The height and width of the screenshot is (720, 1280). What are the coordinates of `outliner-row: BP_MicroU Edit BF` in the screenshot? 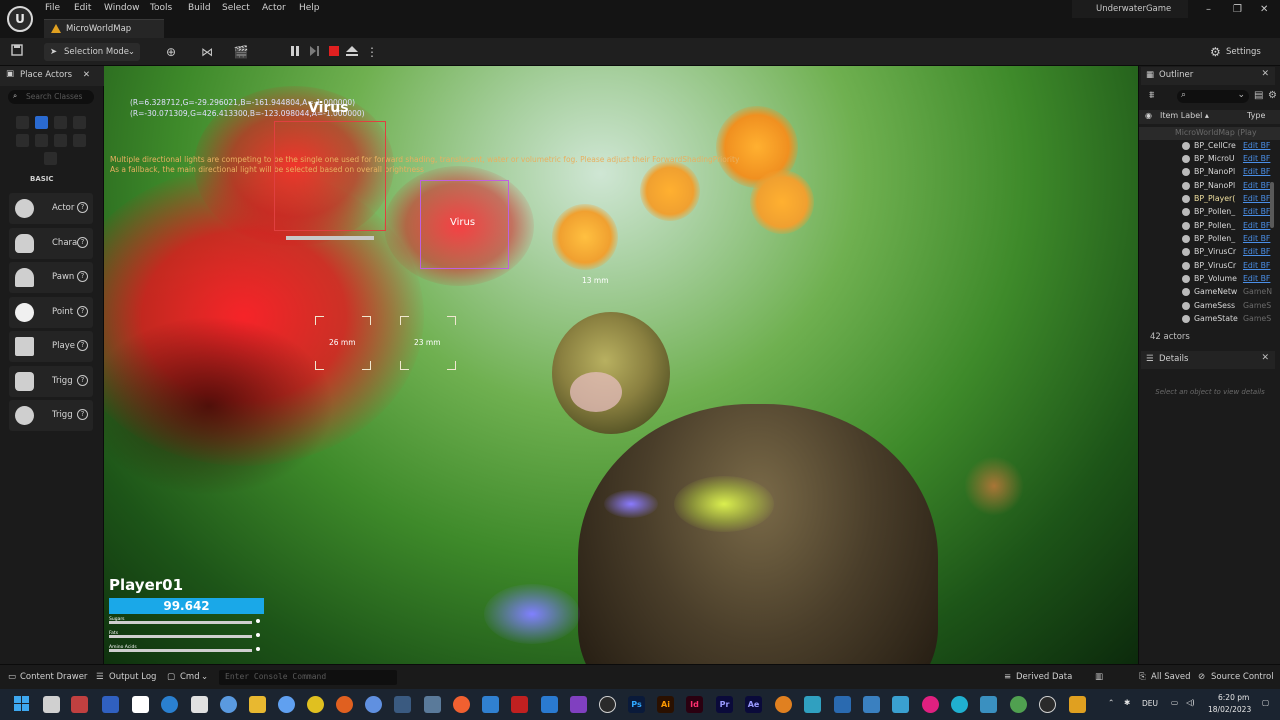 It's located at (1209, 159).